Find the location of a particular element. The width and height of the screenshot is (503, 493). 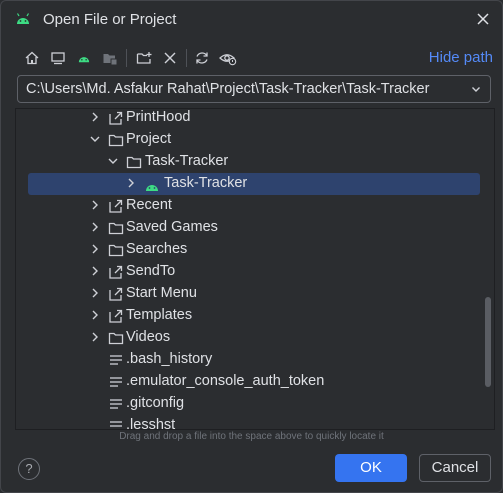

home-icon is located at coordinates (32, 58).